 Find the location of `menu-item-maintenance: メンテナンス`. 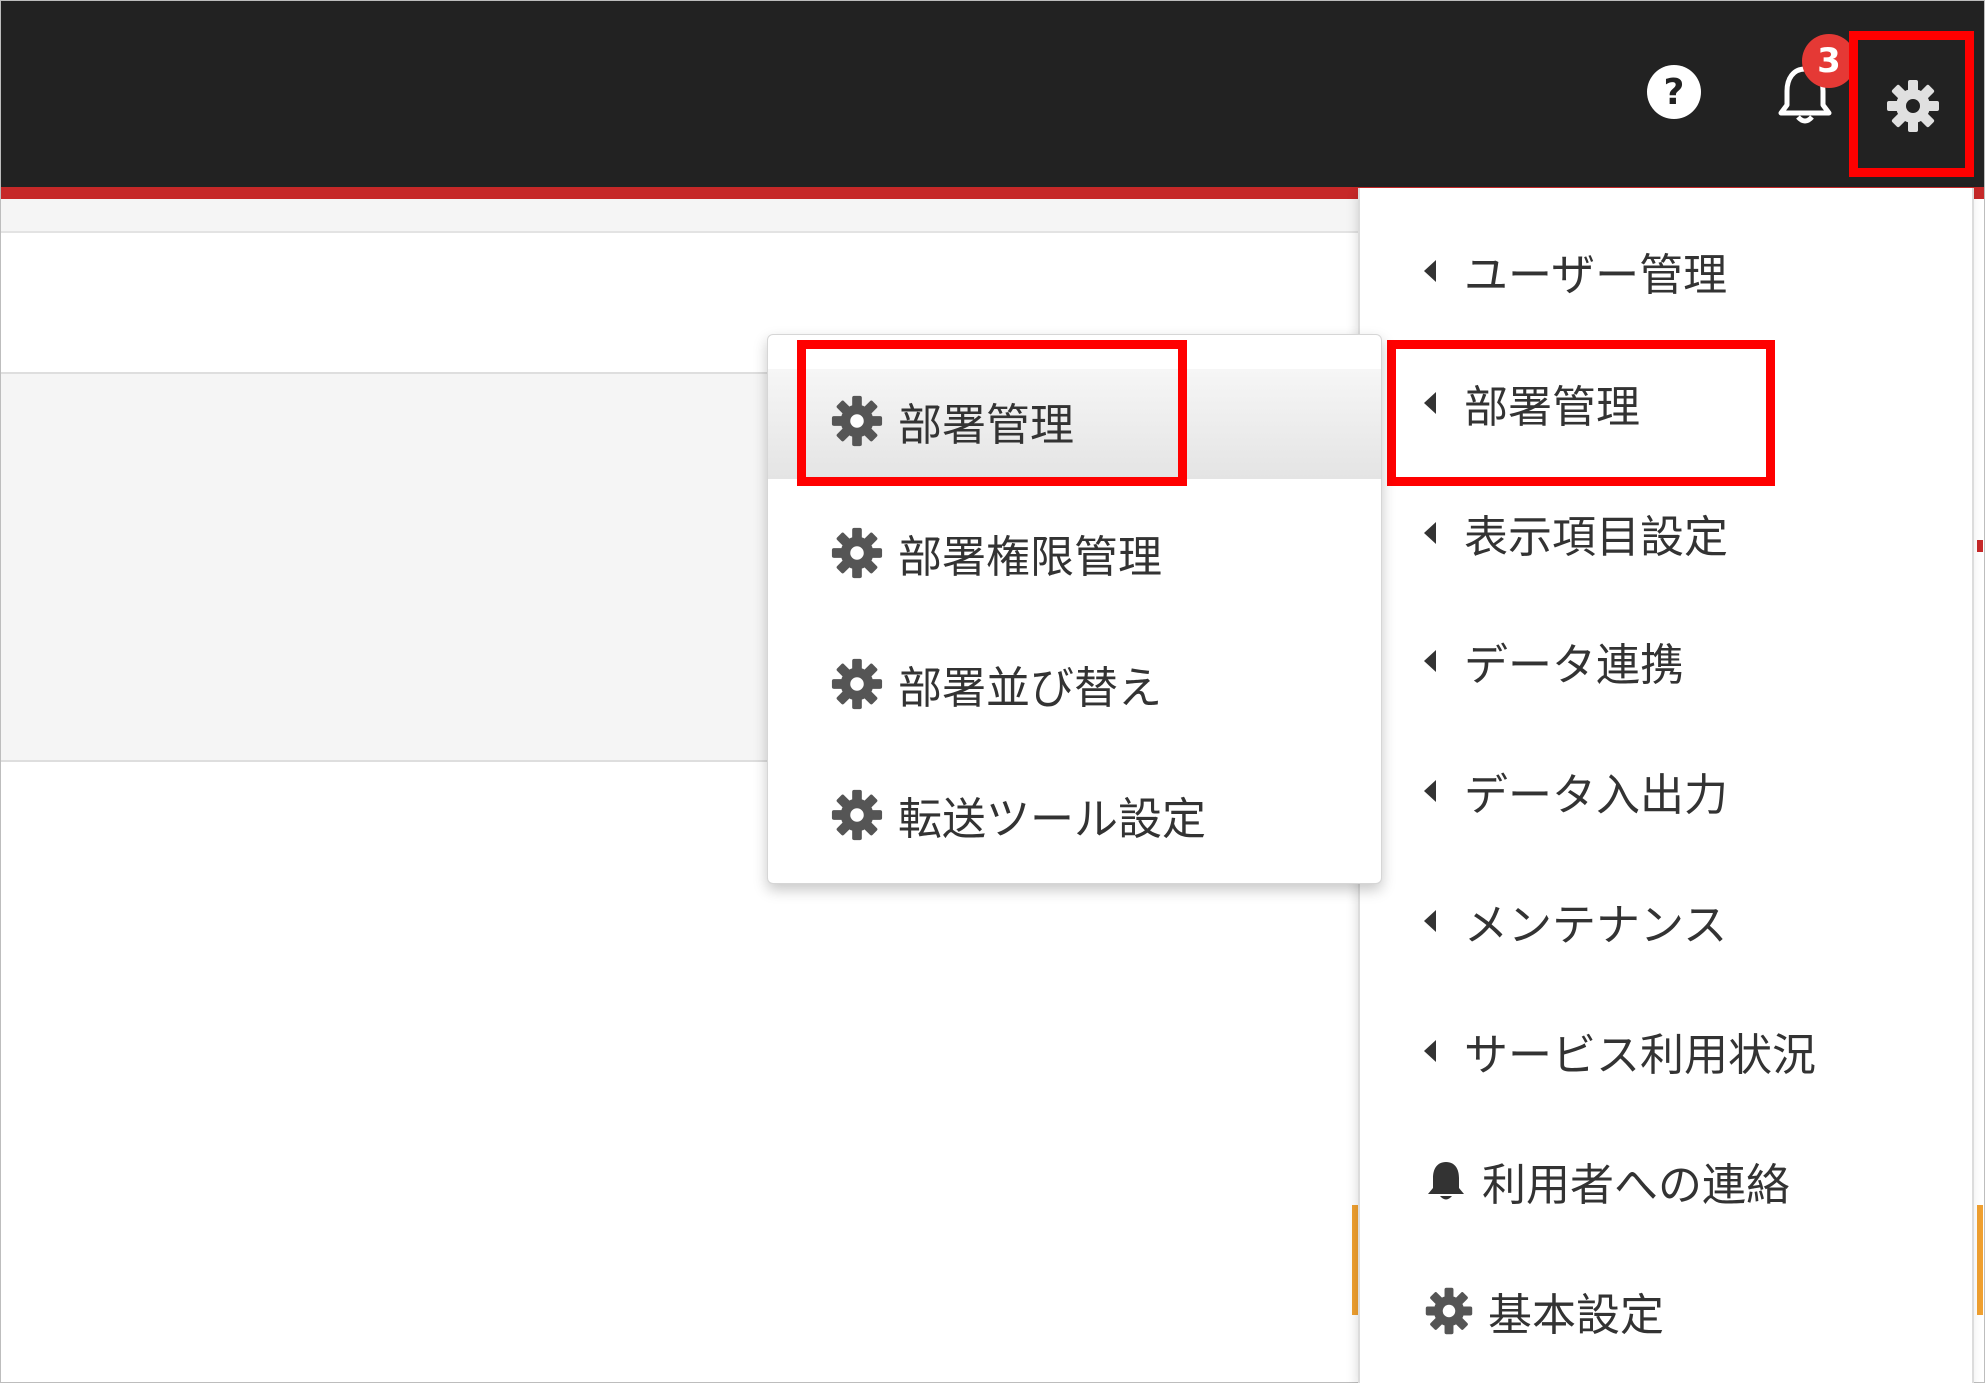

menu-item-maintenance: メンテナンス is located at coordinates (1575, 921).